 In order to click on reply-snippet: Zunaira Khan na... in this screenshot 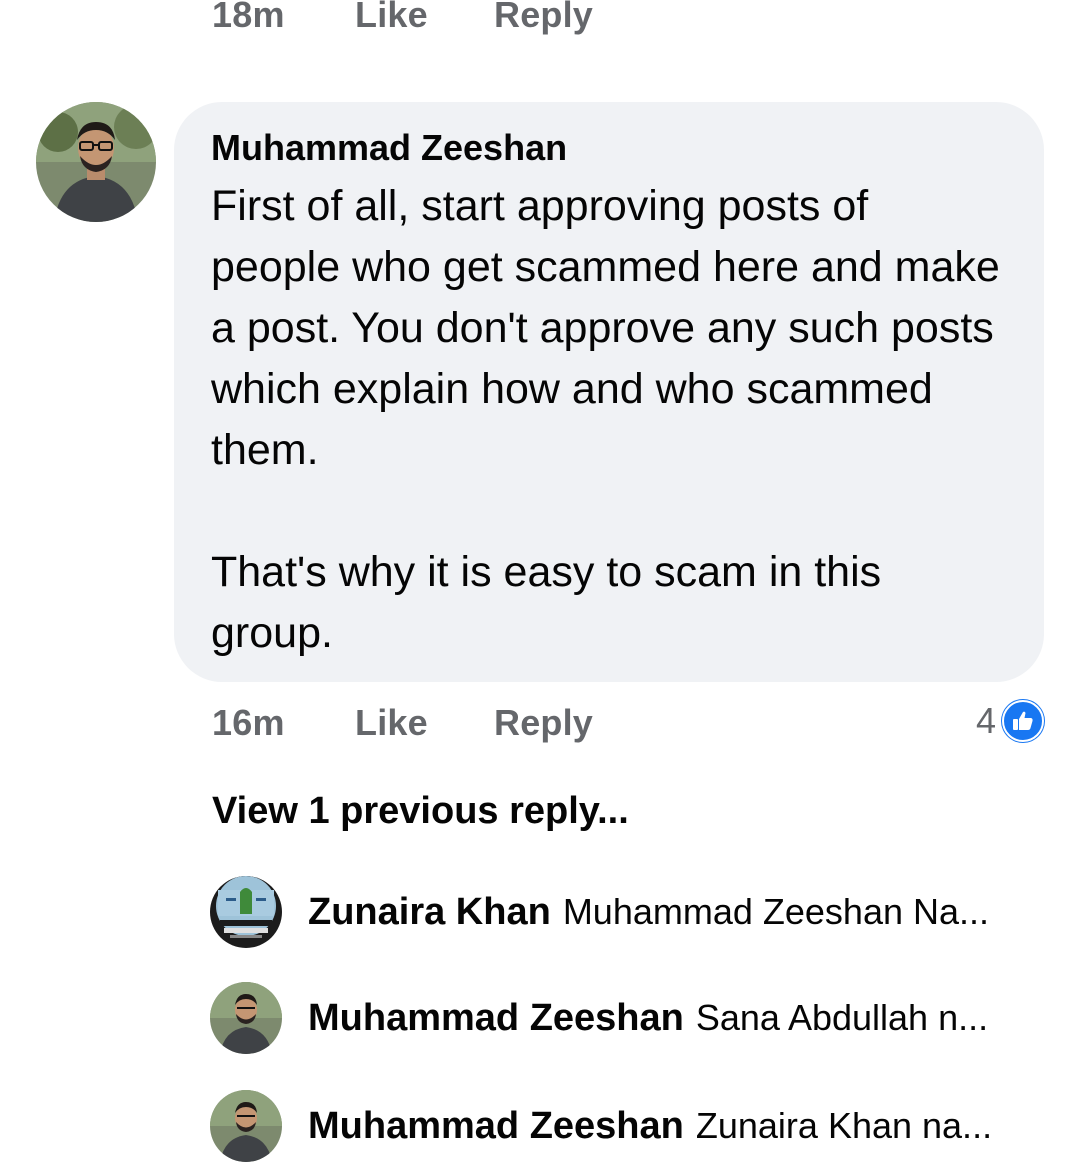, I will do `click(844, 1125)`.